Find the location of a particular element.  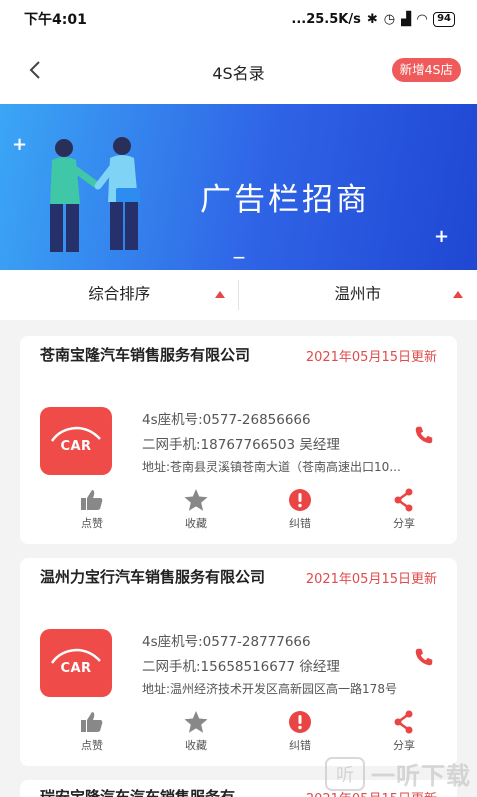

status-indicators: ...25.5K/s ✱ ◷ ▟ ◠ 94 is located at coordinates (373, 19).